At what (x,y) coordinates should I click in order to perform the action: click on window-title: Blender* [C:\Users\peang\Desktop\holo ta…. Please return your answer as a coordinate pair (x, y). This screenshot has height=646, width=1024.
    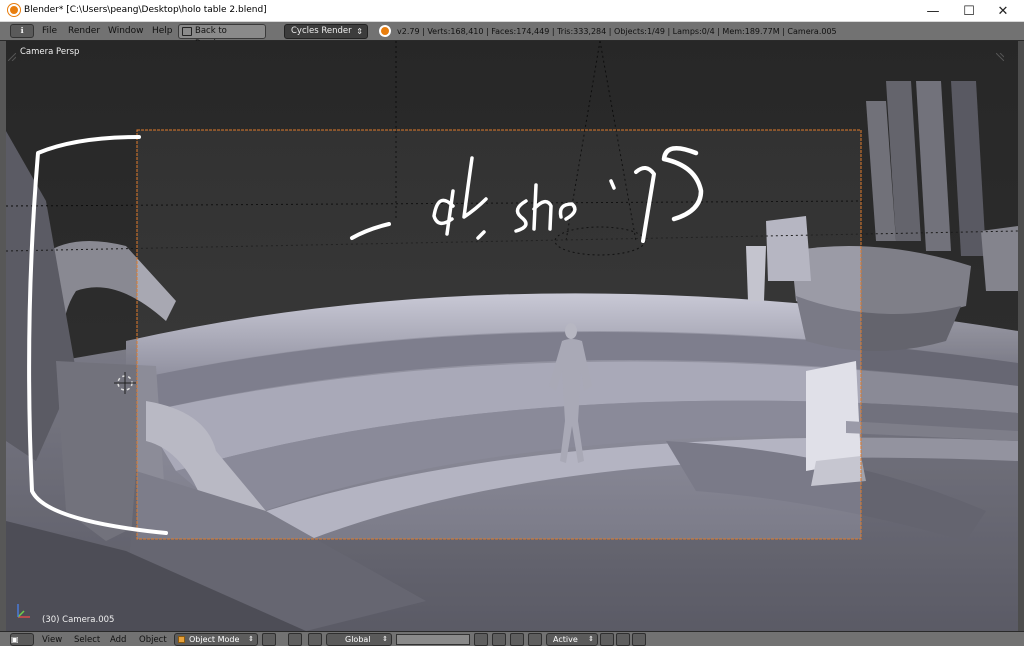
    Looking at the image, I should click on (145, 10).